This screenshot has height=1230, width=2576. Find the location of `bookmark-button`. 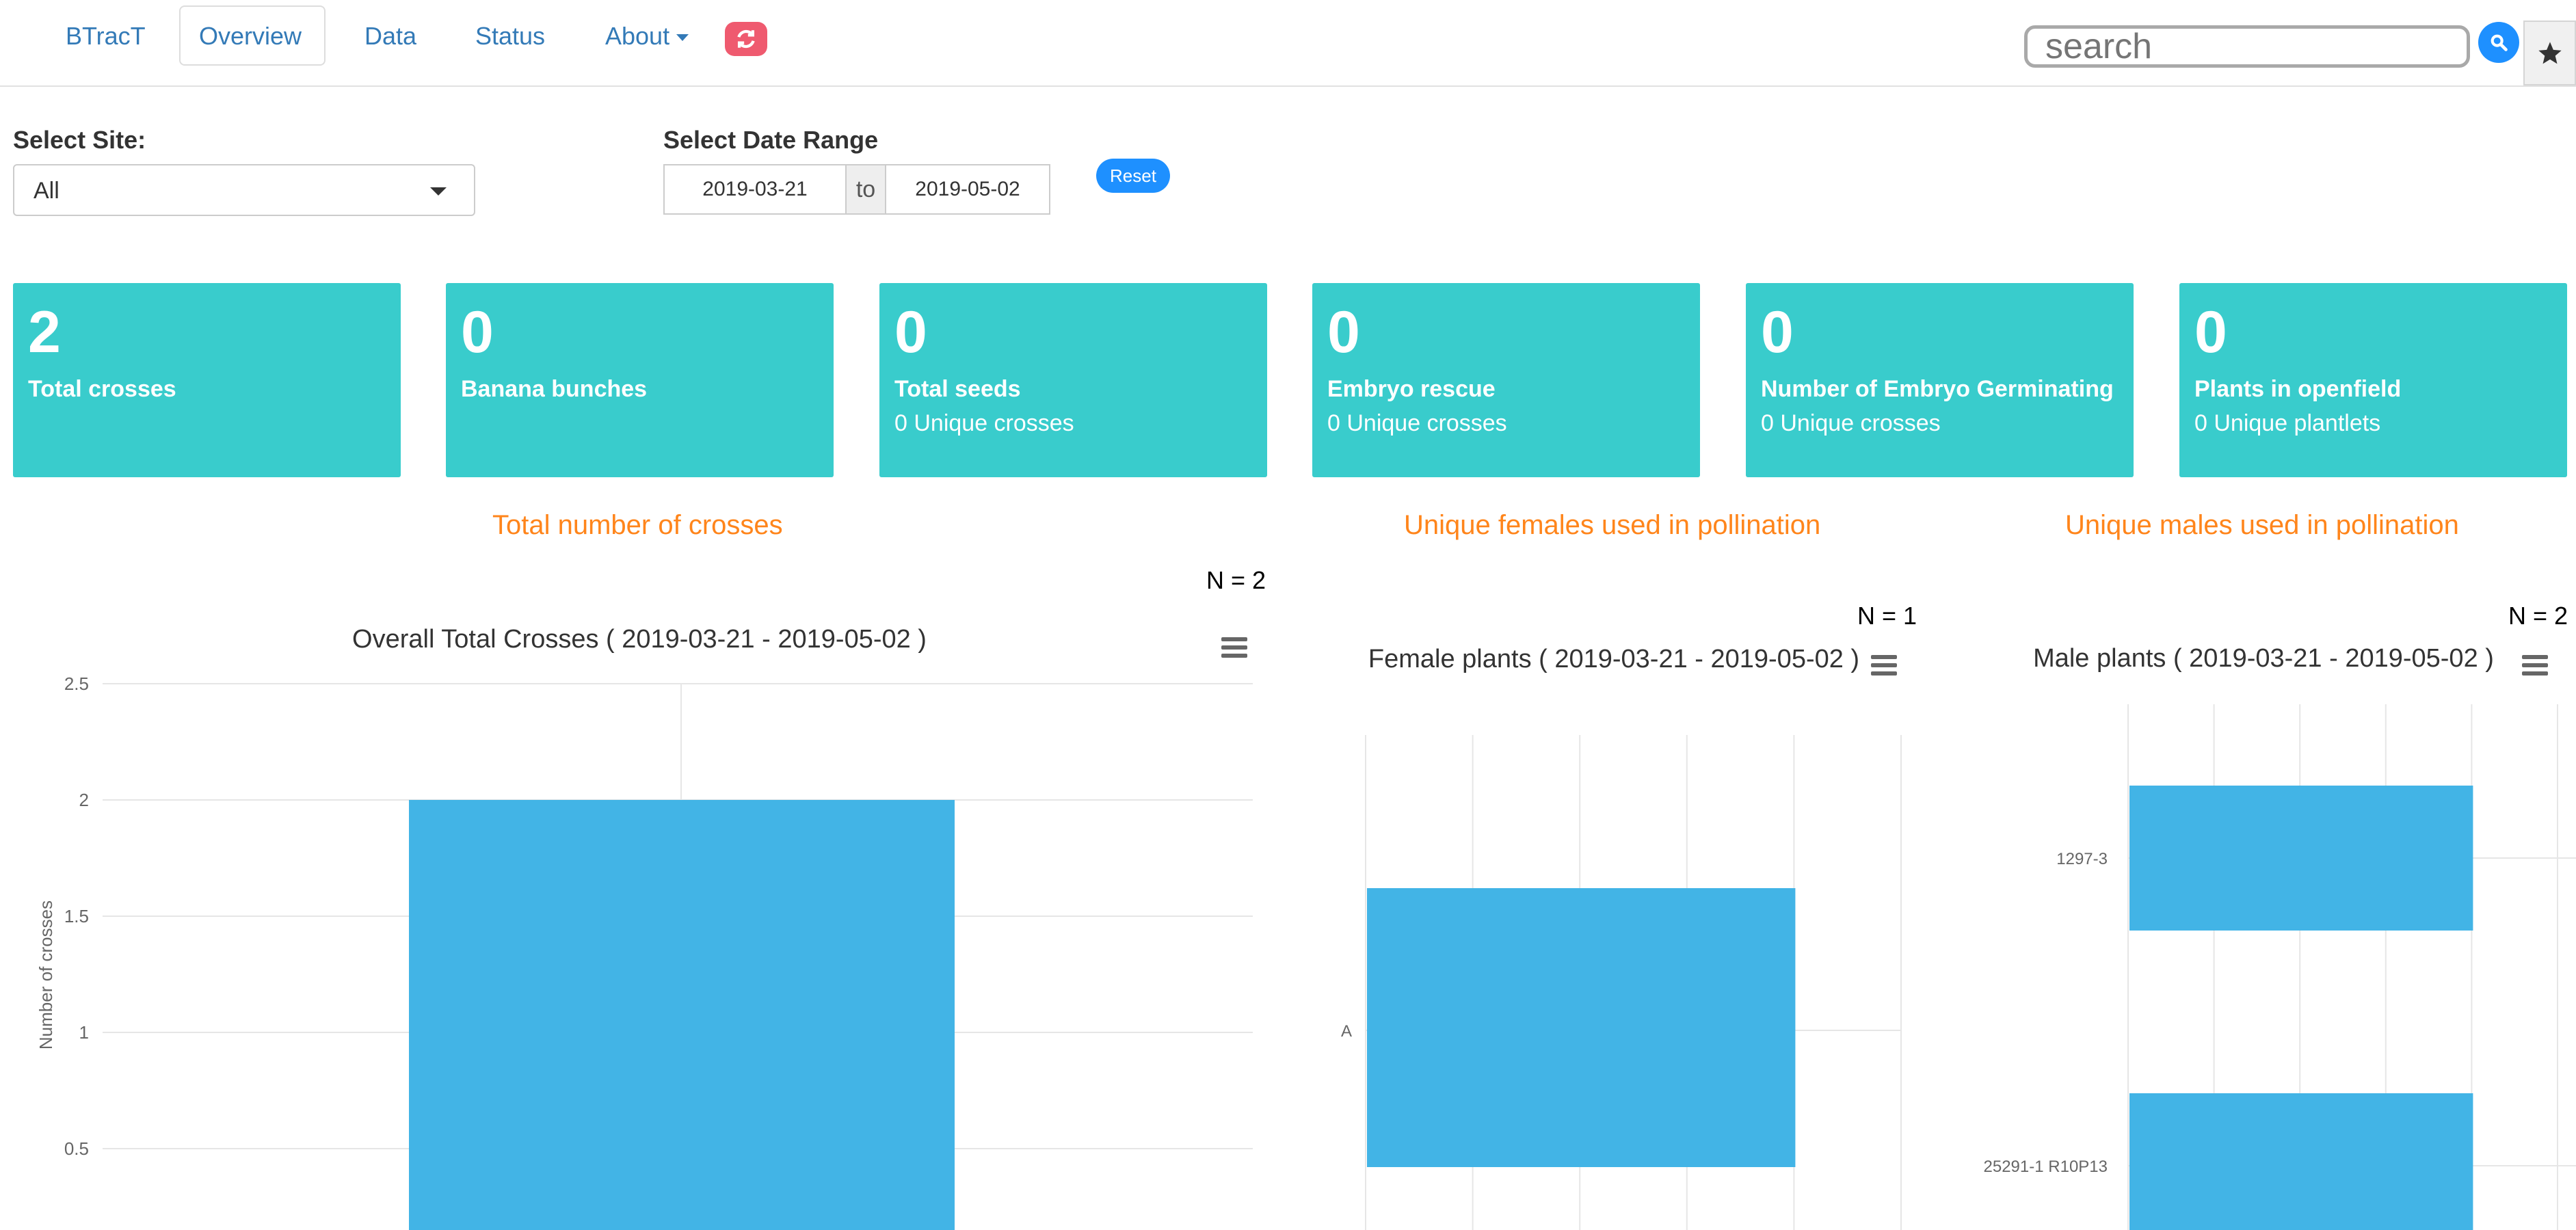

bookmark-button is located at coordinates (2549, 53).